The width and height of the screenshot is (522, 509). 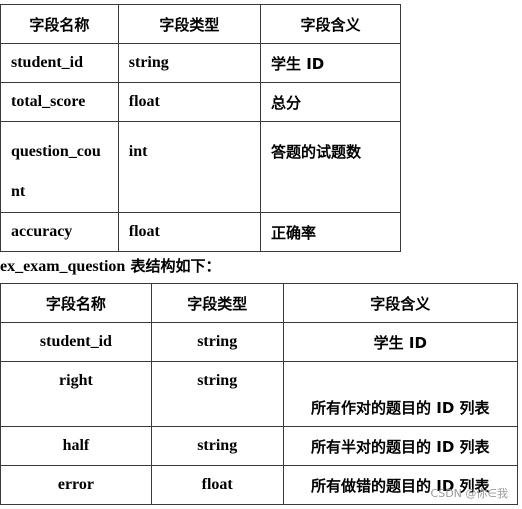 I want to click on table-row: total_score float 总分, so click(x=201, y=102).